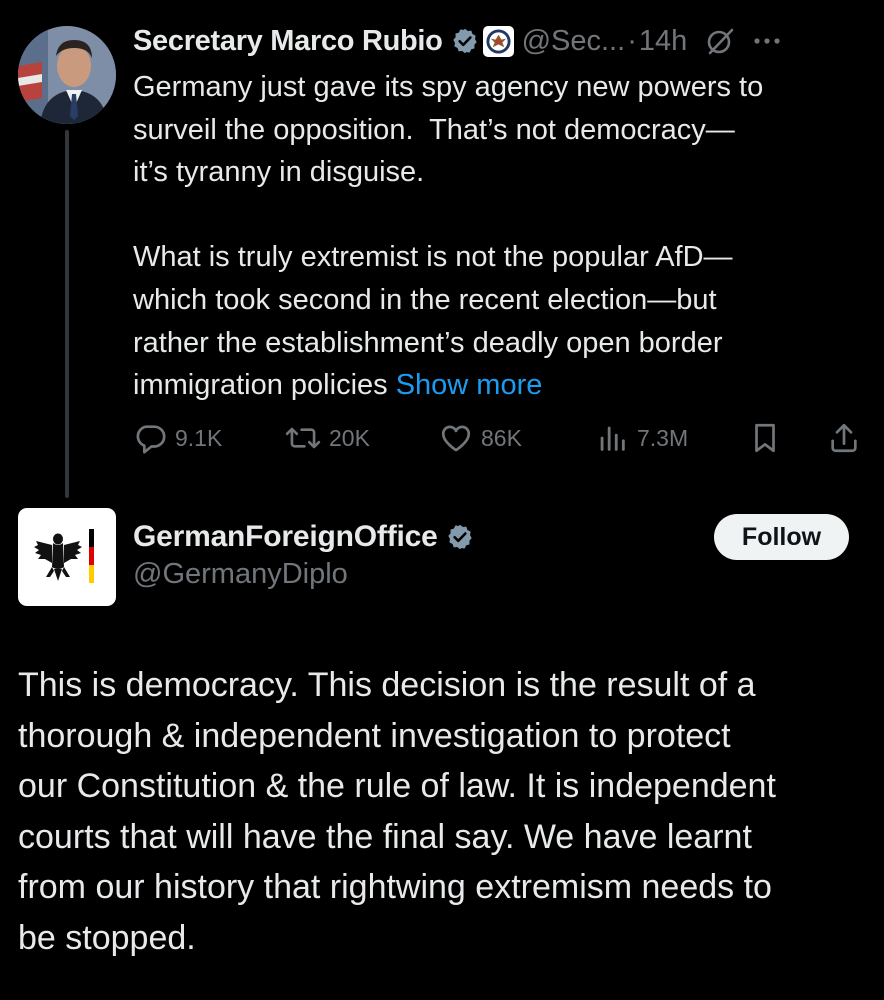 The height and width of the screenshot is (1000, 884). What do you see at coordinates (469, 385) in the screenshot?
I see `show-more-link: Show more` at bounding box center [469, 385].